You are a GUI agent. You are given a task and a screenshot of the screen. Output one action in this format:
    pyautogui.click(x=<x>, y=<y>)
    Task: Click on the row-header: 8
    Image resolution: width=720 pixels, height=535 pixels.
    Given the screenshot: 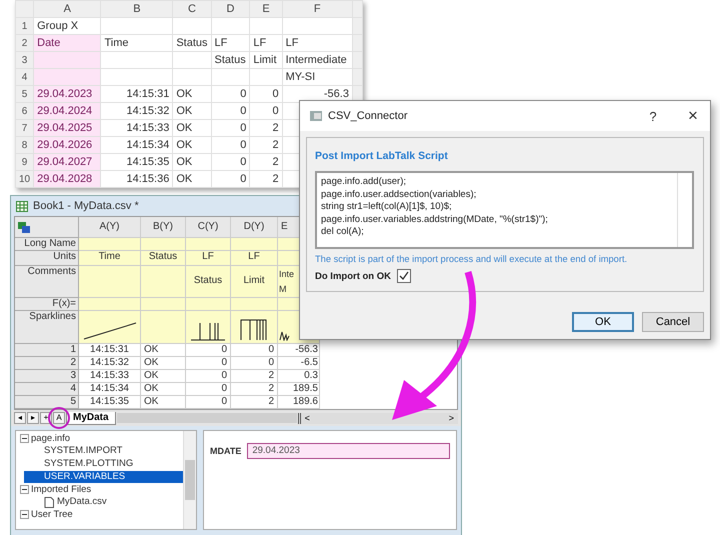 What is the action you would take?
    pyautogui.click(x=25, y=145)
    